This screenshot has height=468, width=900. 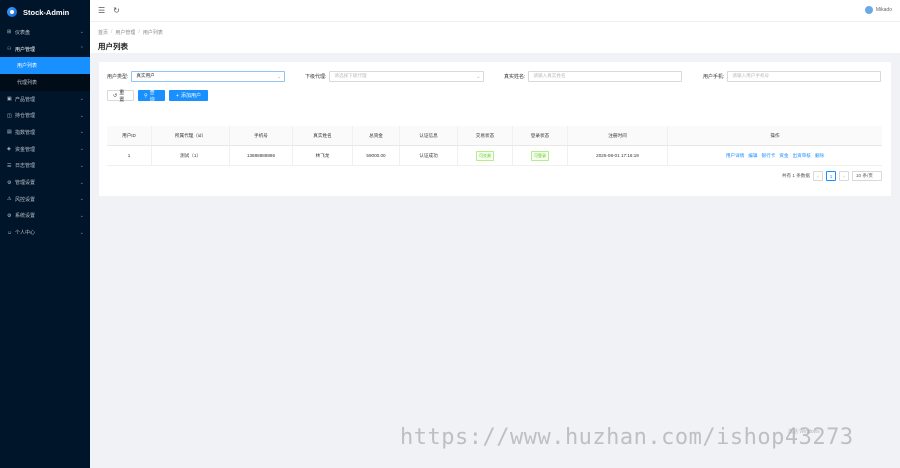 I want to click on sidebar-item-personal-center: ☺ 个人中心 ⌄, so click(x=45, y=232).